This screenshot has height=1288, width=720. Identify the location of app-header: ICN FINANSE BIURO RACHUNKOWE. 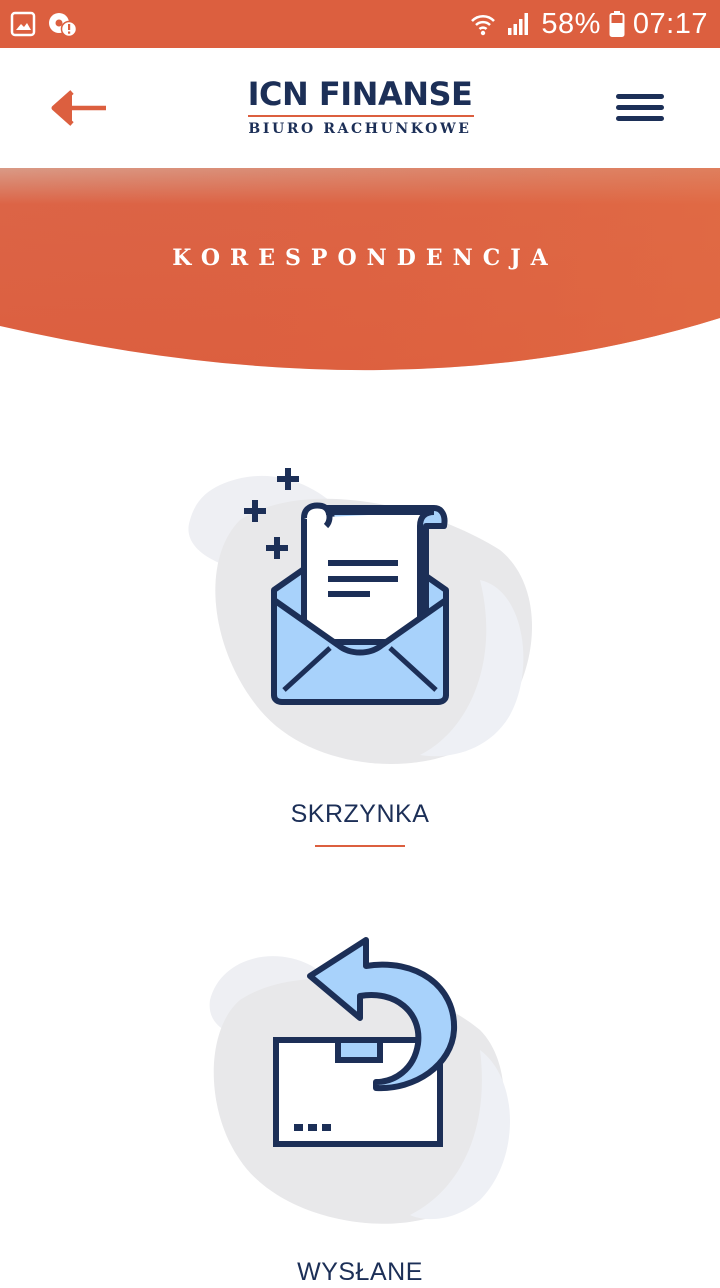
(360, 108).